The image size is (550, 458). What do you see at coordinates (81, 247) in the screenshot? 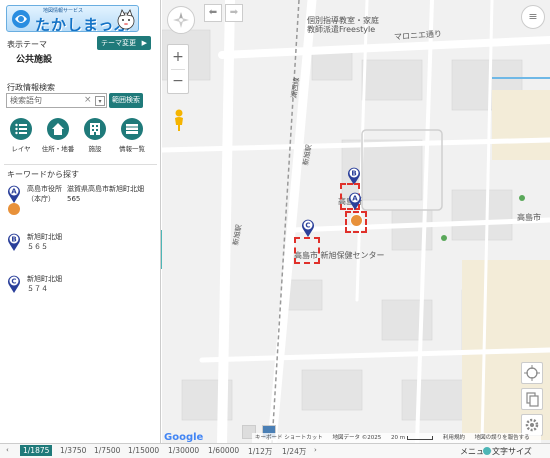
I see `search-result-b: B 新旭町北畑５６５` at bounding box center [81, 247].